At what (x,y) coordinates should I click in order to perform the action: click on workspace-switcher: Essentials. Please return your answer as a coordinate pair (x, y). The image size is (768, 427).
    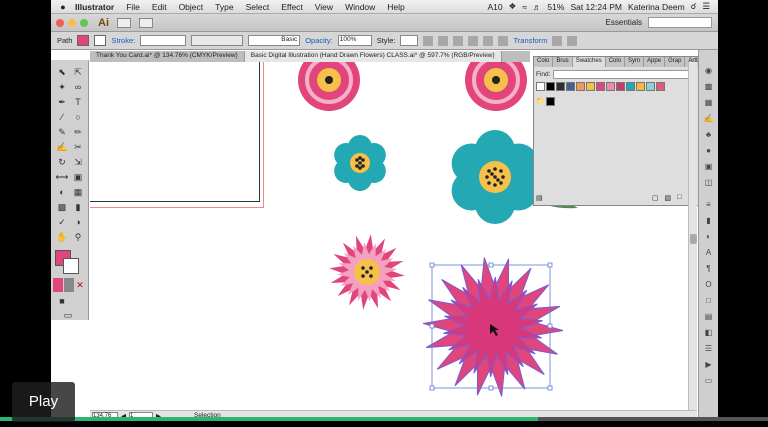
    Looking at the image, I should click on (624, 22).